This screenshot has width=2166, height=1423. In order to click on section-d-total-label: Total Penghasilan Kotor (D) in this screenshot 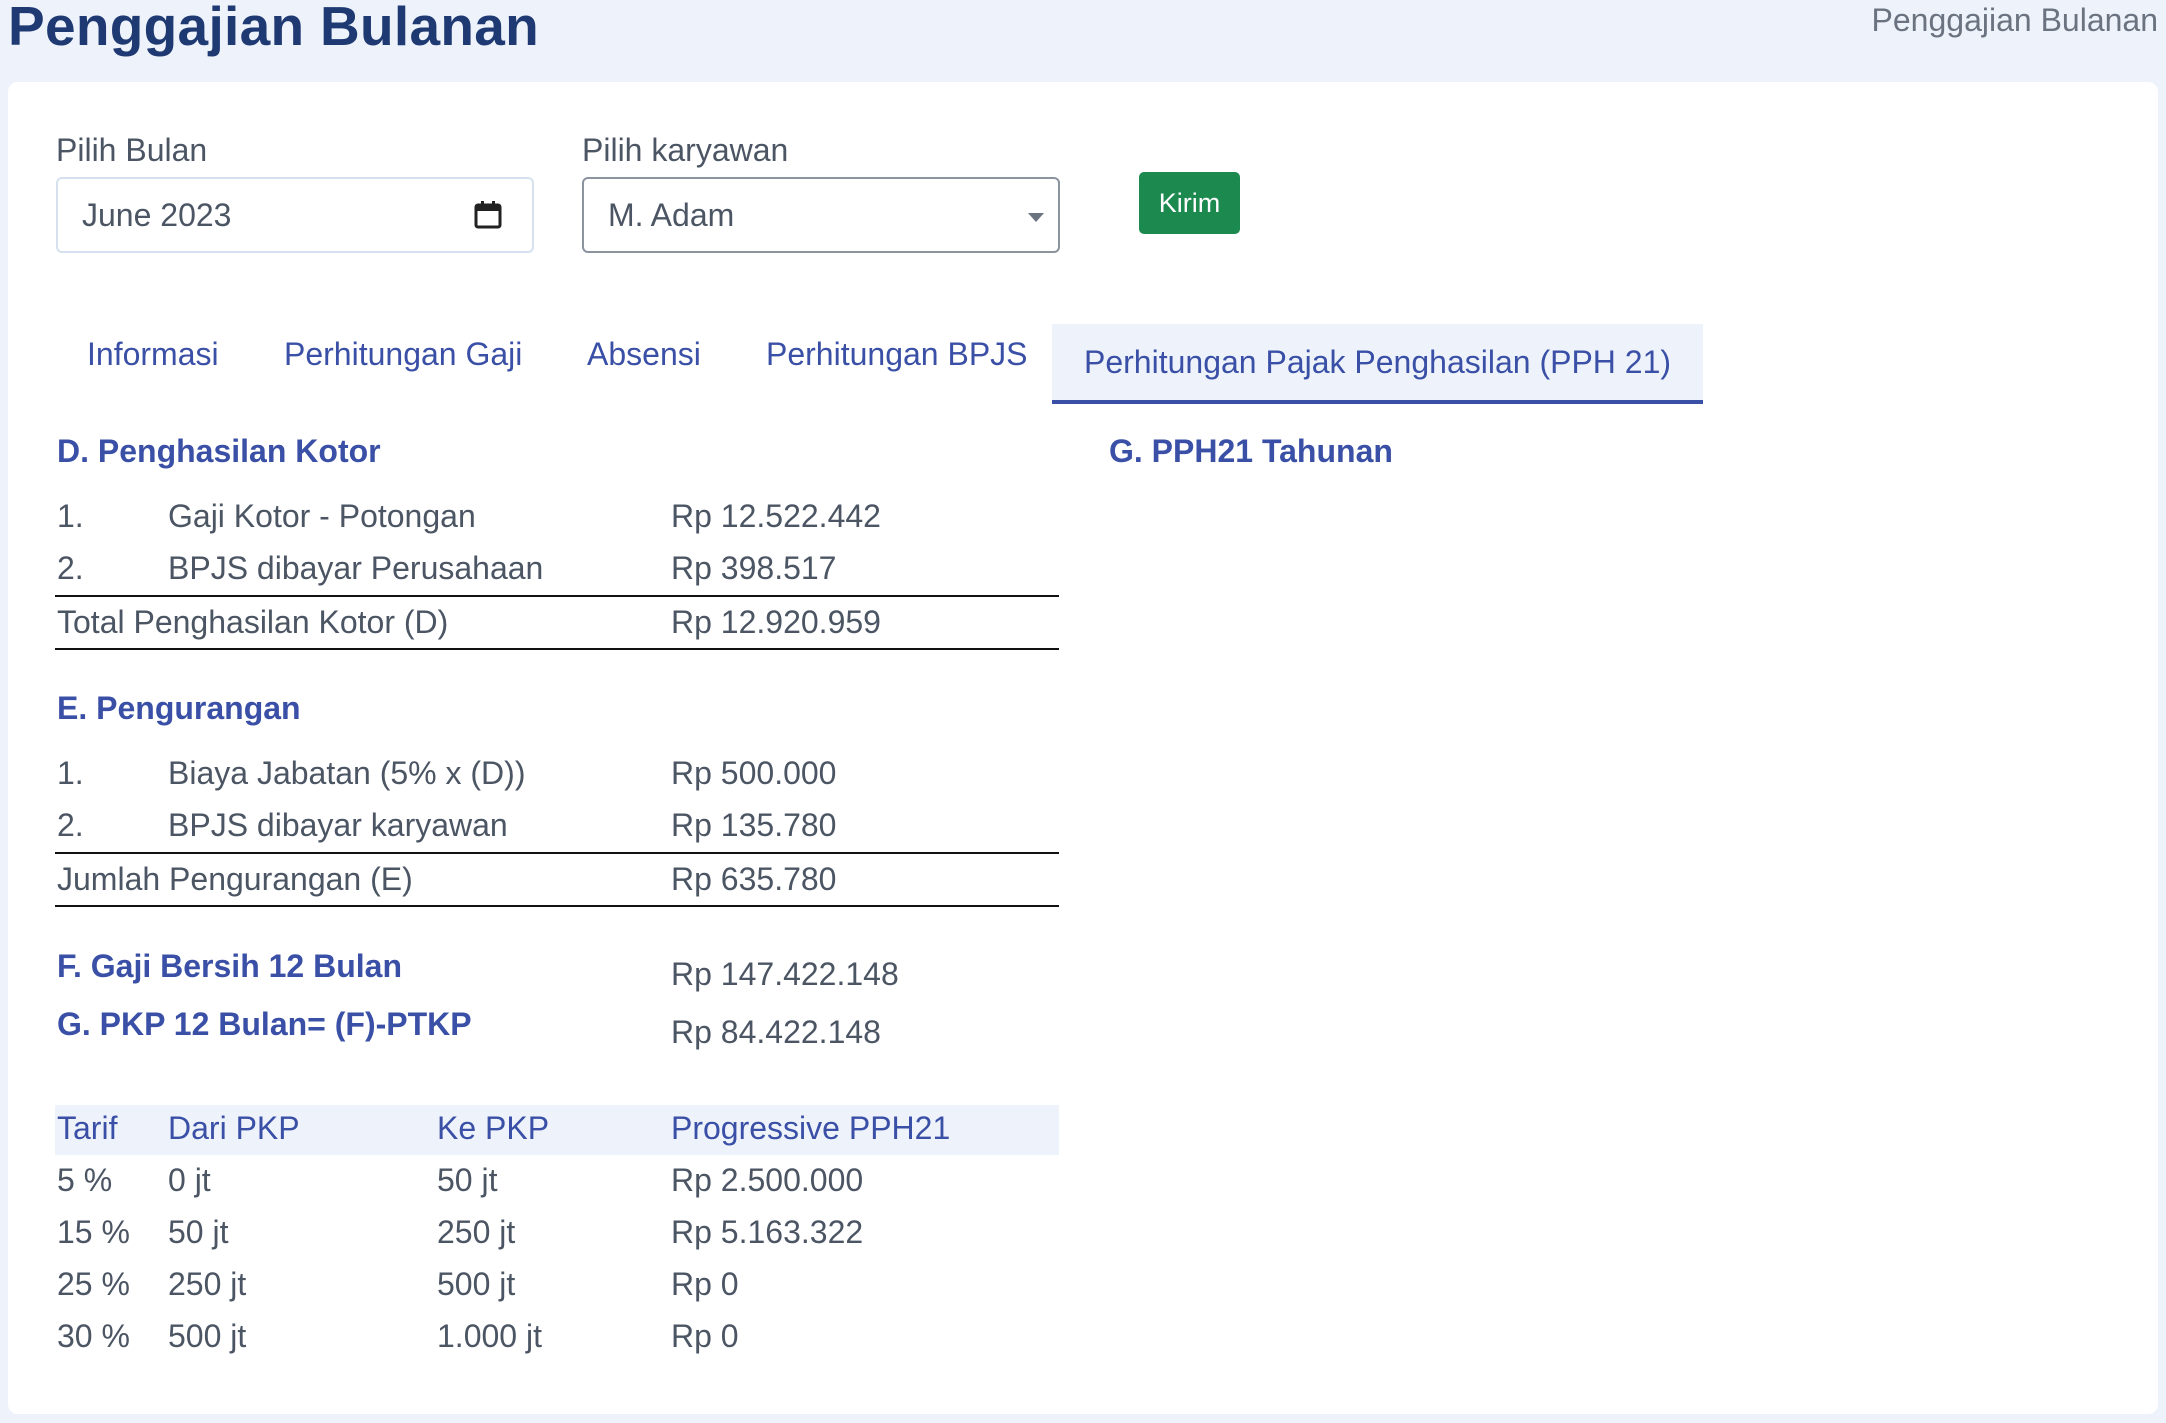, I will do `click(253, 622)`.